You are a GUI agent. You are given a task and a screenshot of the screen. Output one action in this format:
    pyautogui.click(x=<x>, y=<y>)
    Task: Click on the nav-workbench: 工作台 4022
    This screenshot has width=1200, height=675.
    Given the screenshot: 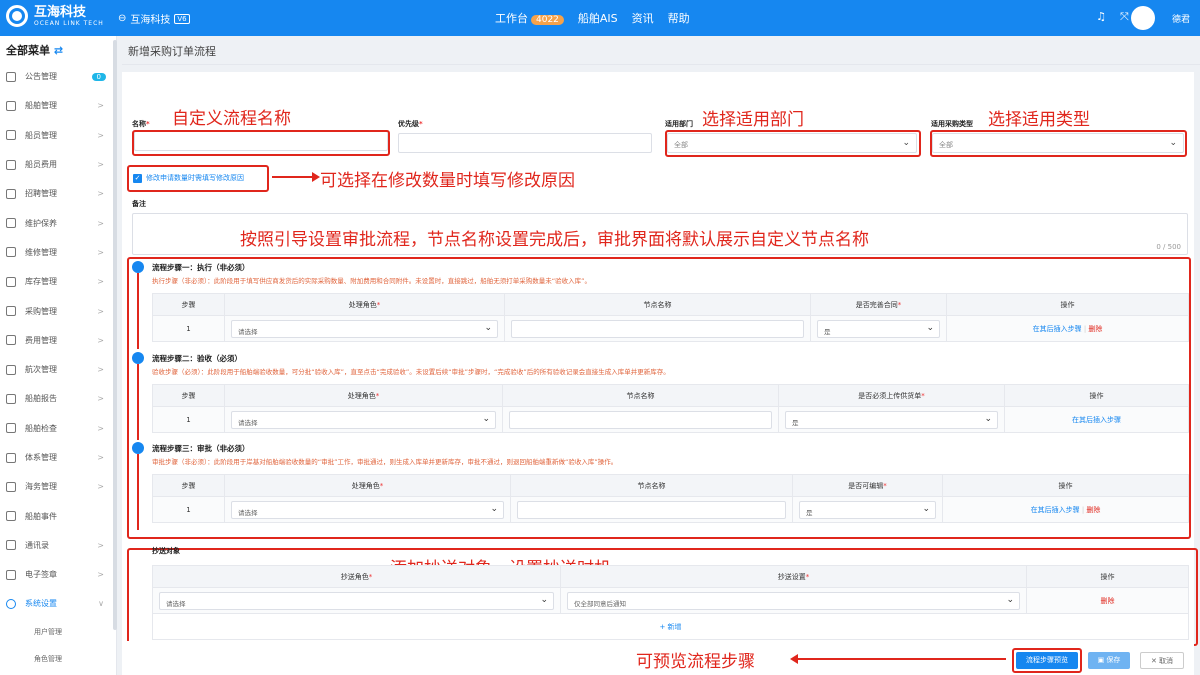 What is the action you would take?
    pyautogui.click(x=529, y=18)
    